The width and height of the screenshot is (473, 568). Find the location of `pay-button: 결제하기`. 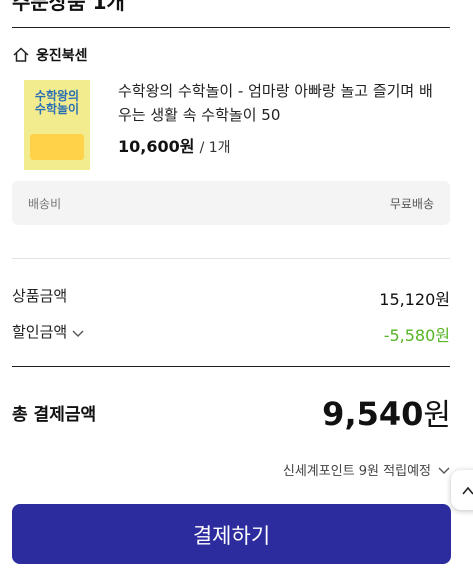

pay-button: 결제하기 is located at coordinates (231, 534).